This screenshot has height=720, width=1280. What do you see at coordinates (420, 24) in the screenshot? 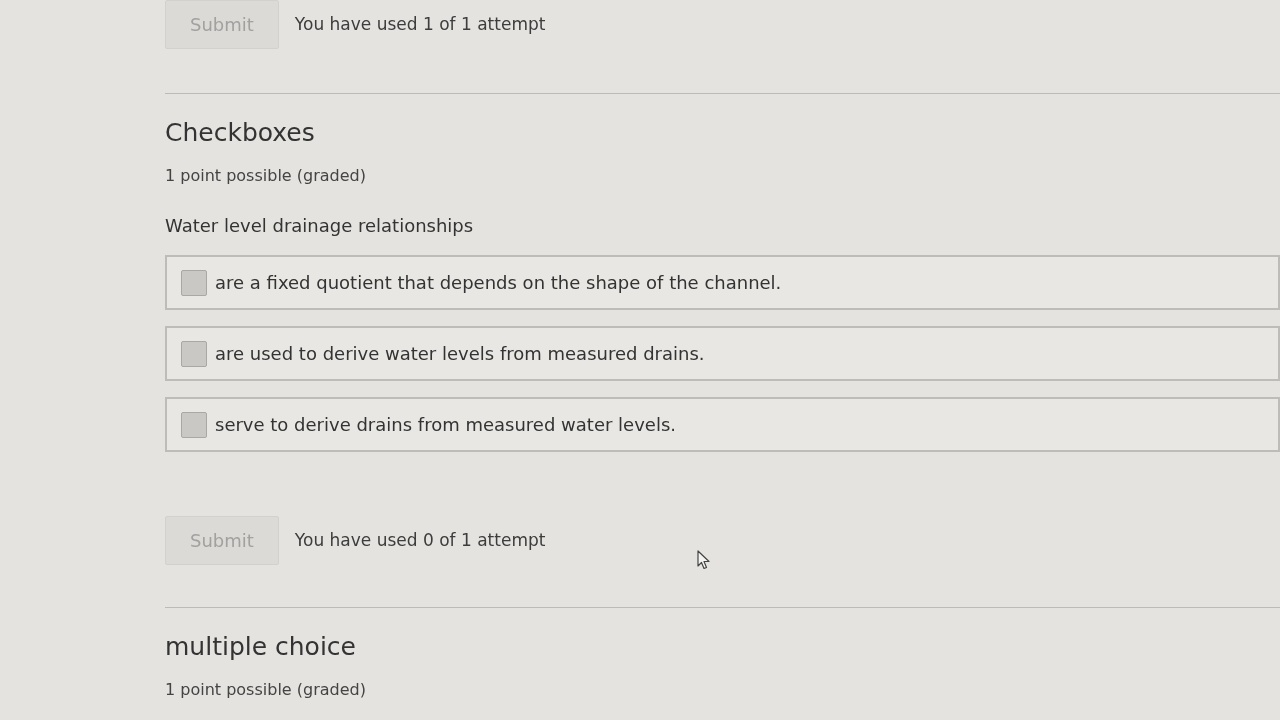
I see `attempts-text: You have used 1 of 1 attempt` at bounding box center [420, 24].